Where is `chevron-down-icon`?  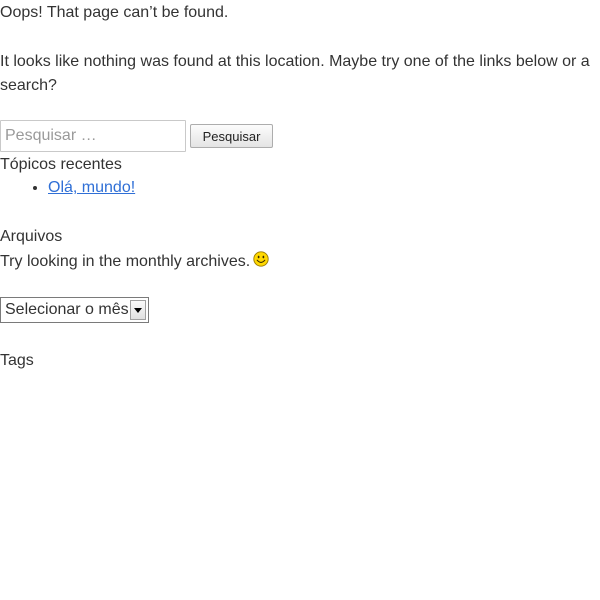
chevron-down-icon is located at coordinates (138, 310).